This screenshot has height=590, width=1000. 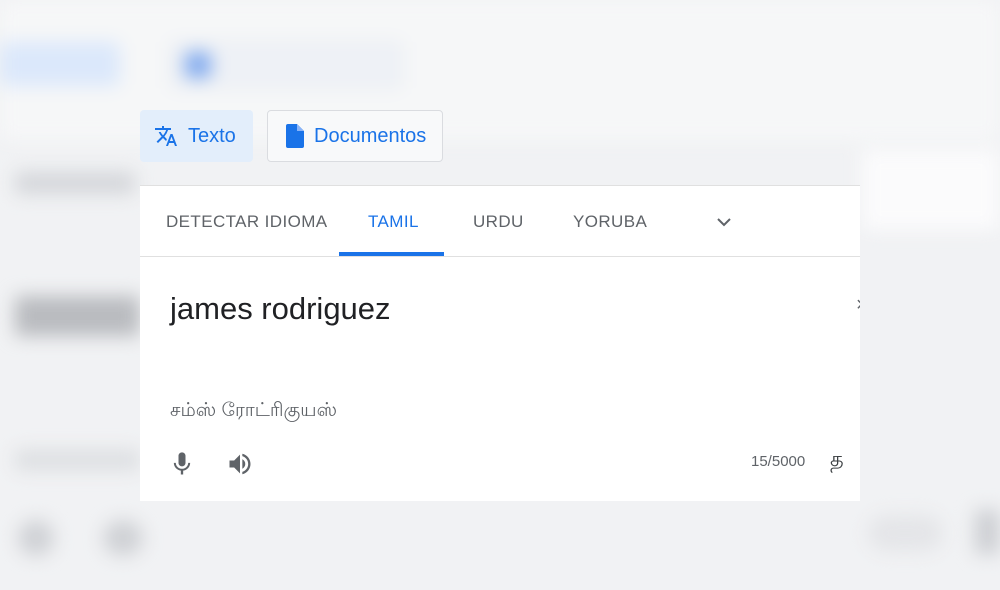 I want to click on tab-text: Texto, so click(x=196, y=136).